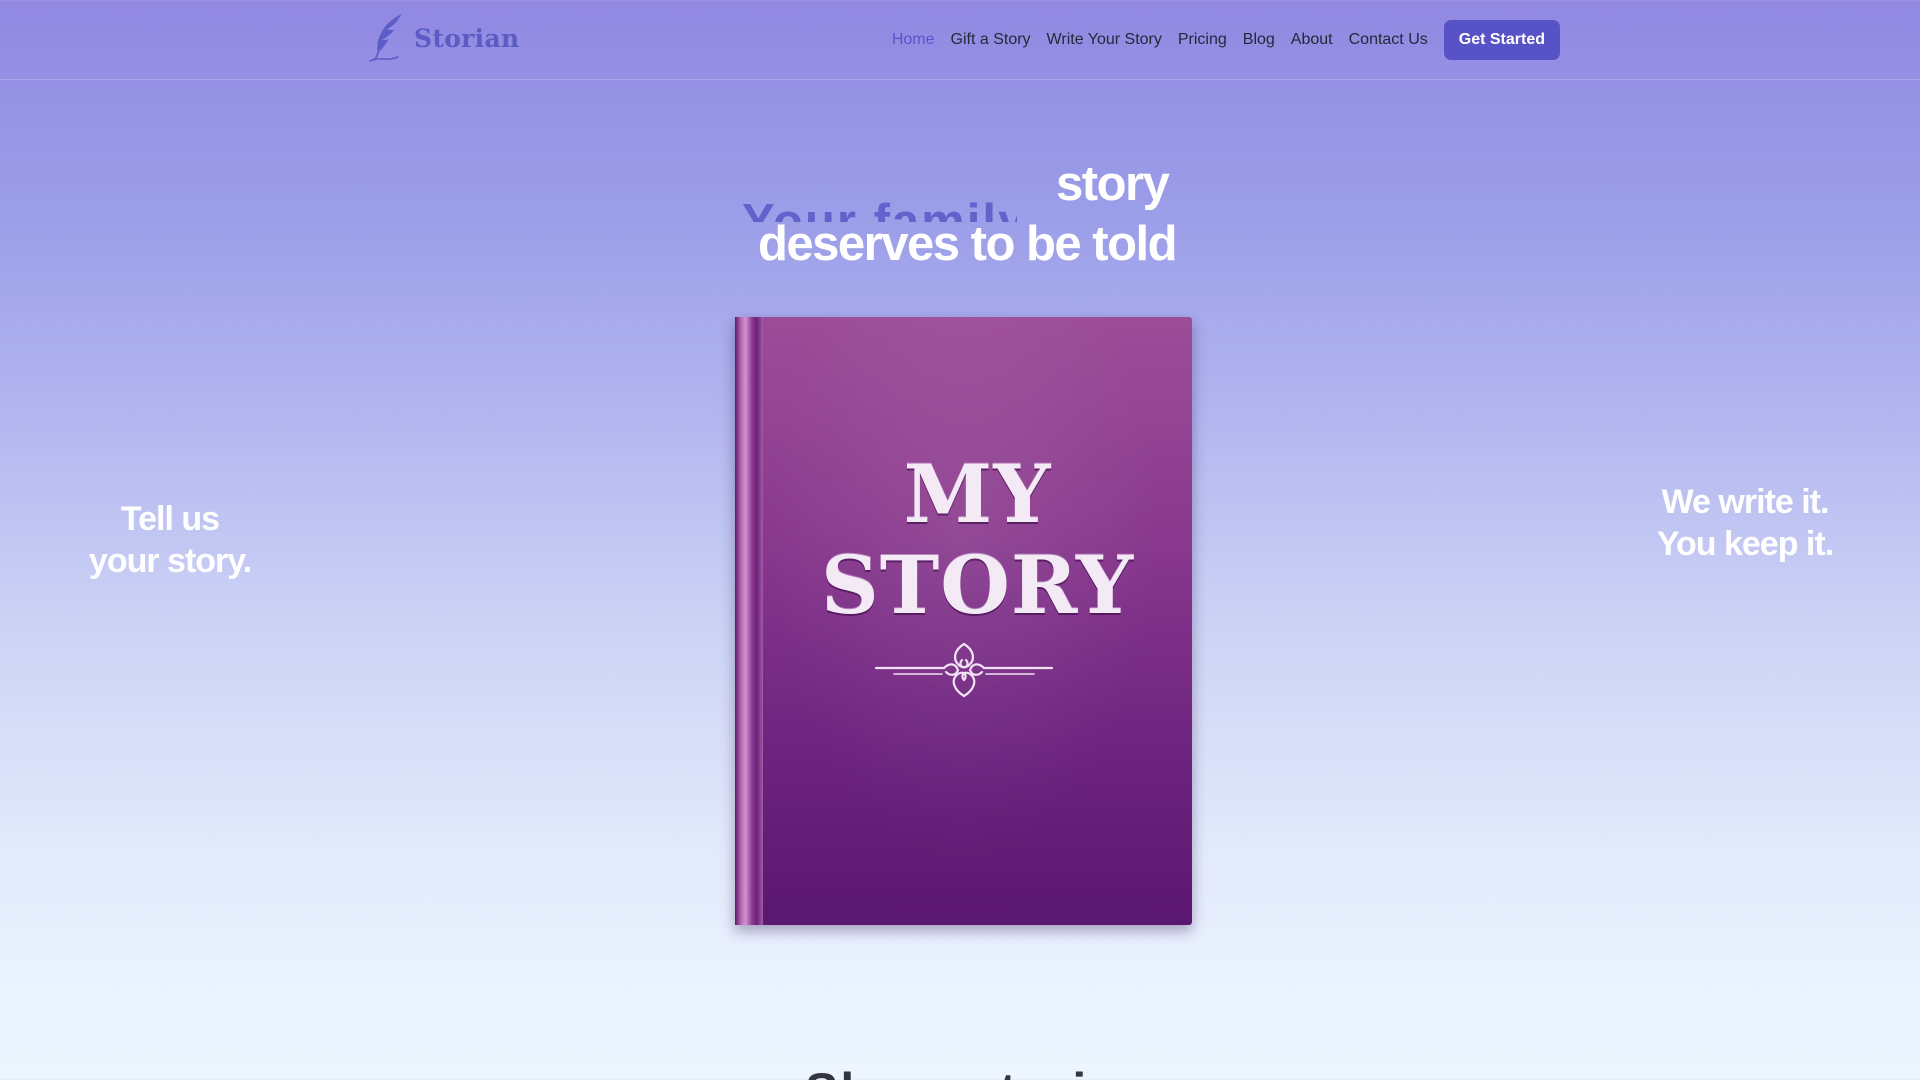  I want to click on tagline-left-line-1: Tell us, so click(170, 519).